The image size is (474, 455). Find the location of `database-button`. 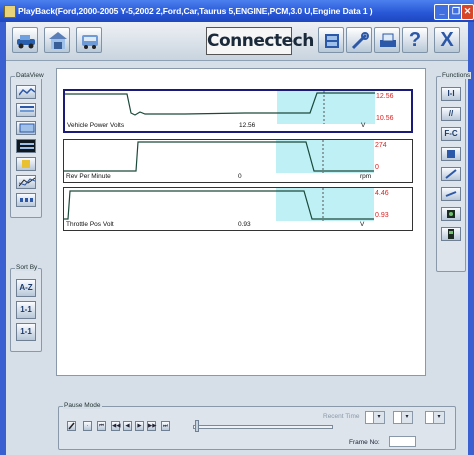

database-button is located at coordinates (331, 40).